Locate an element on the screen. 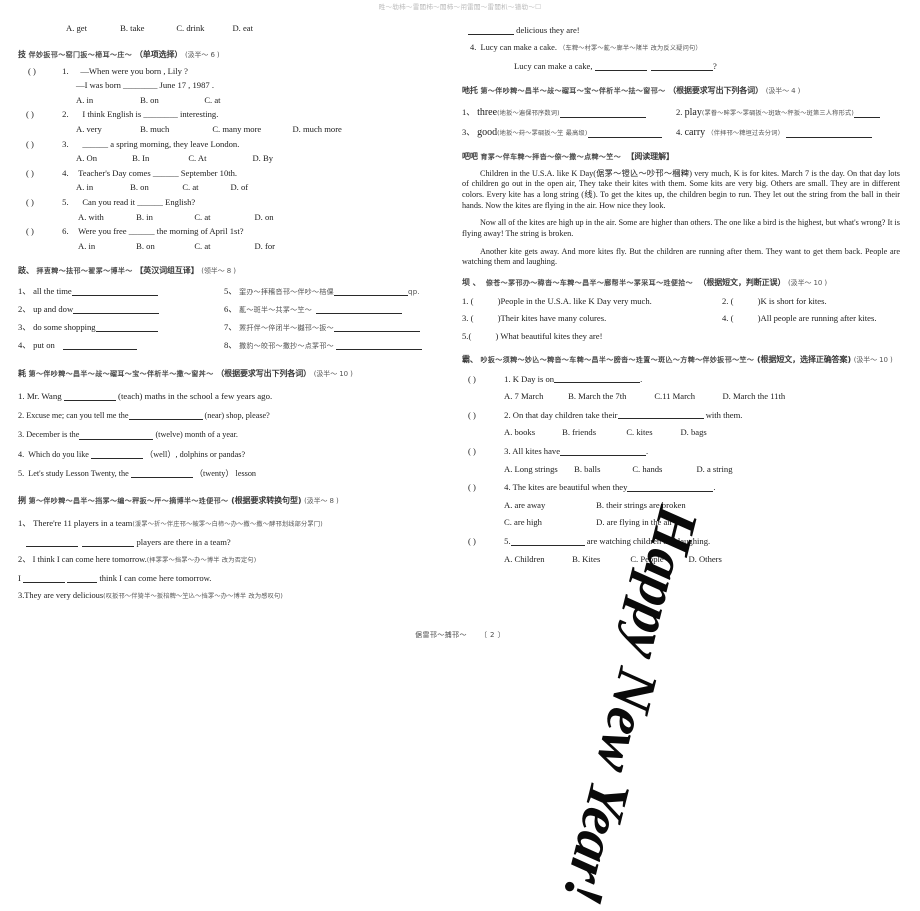 This screenshot has height=911, width=920. rc-option: D. March the 11th is located at coordinates (753, 396).